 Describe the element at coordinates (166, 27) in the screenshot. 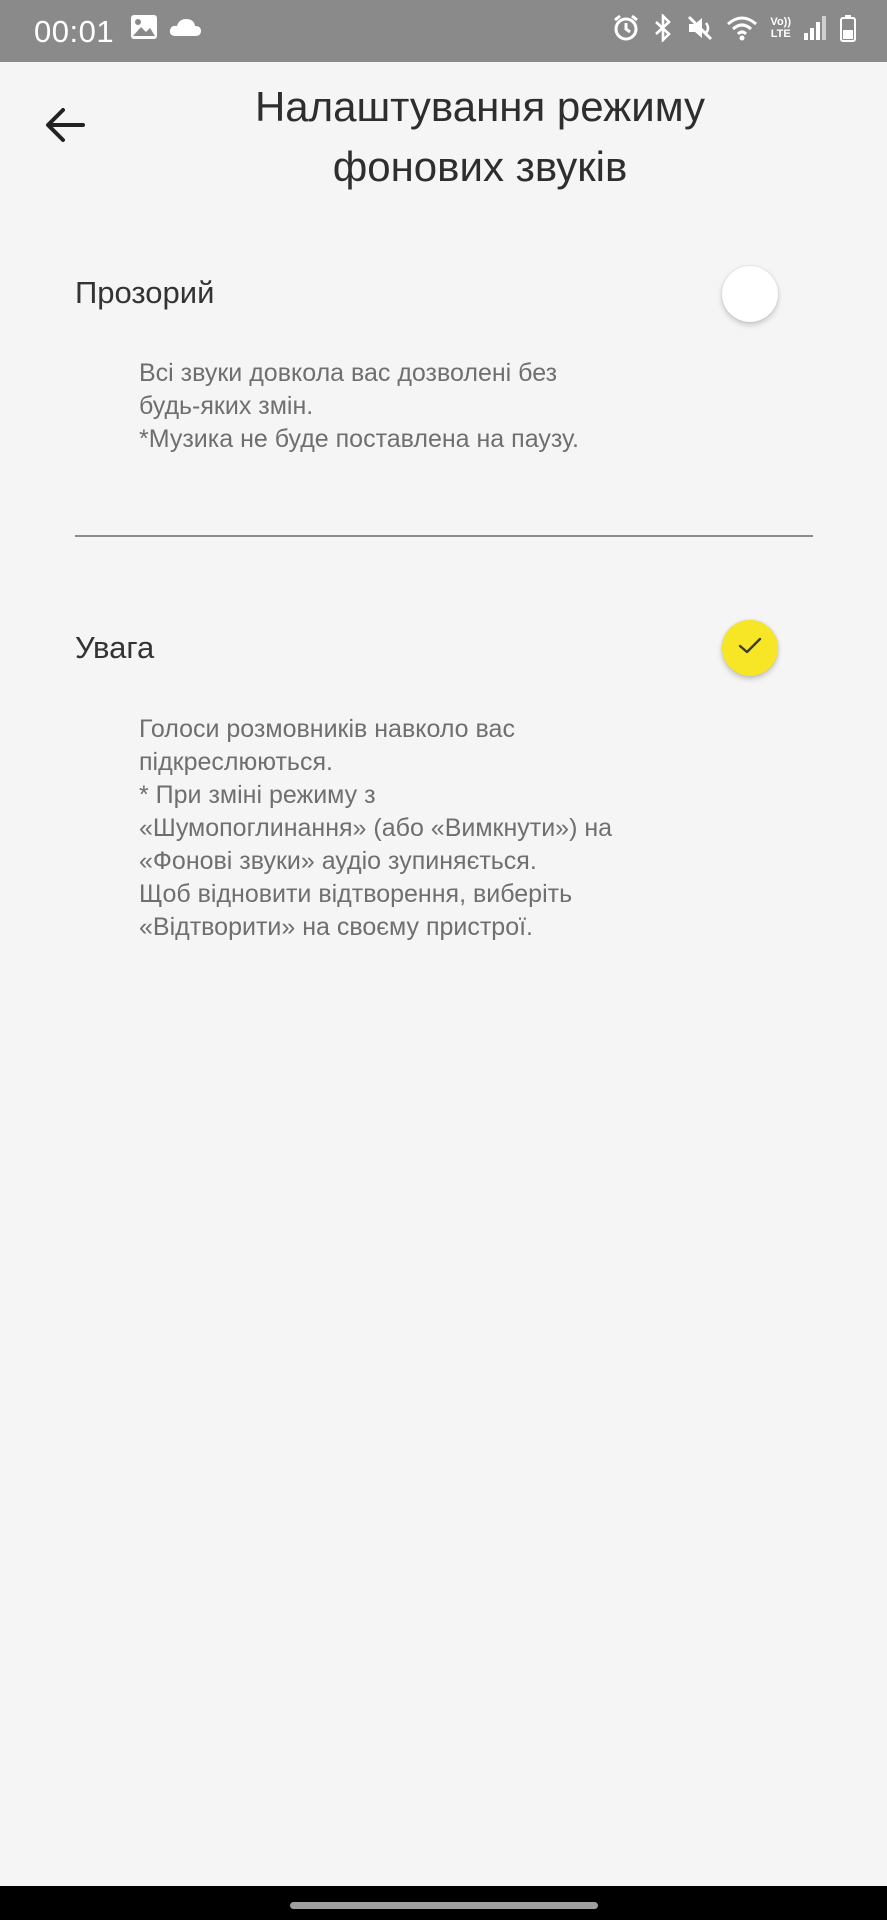

I see `status-left-icons` at that location.